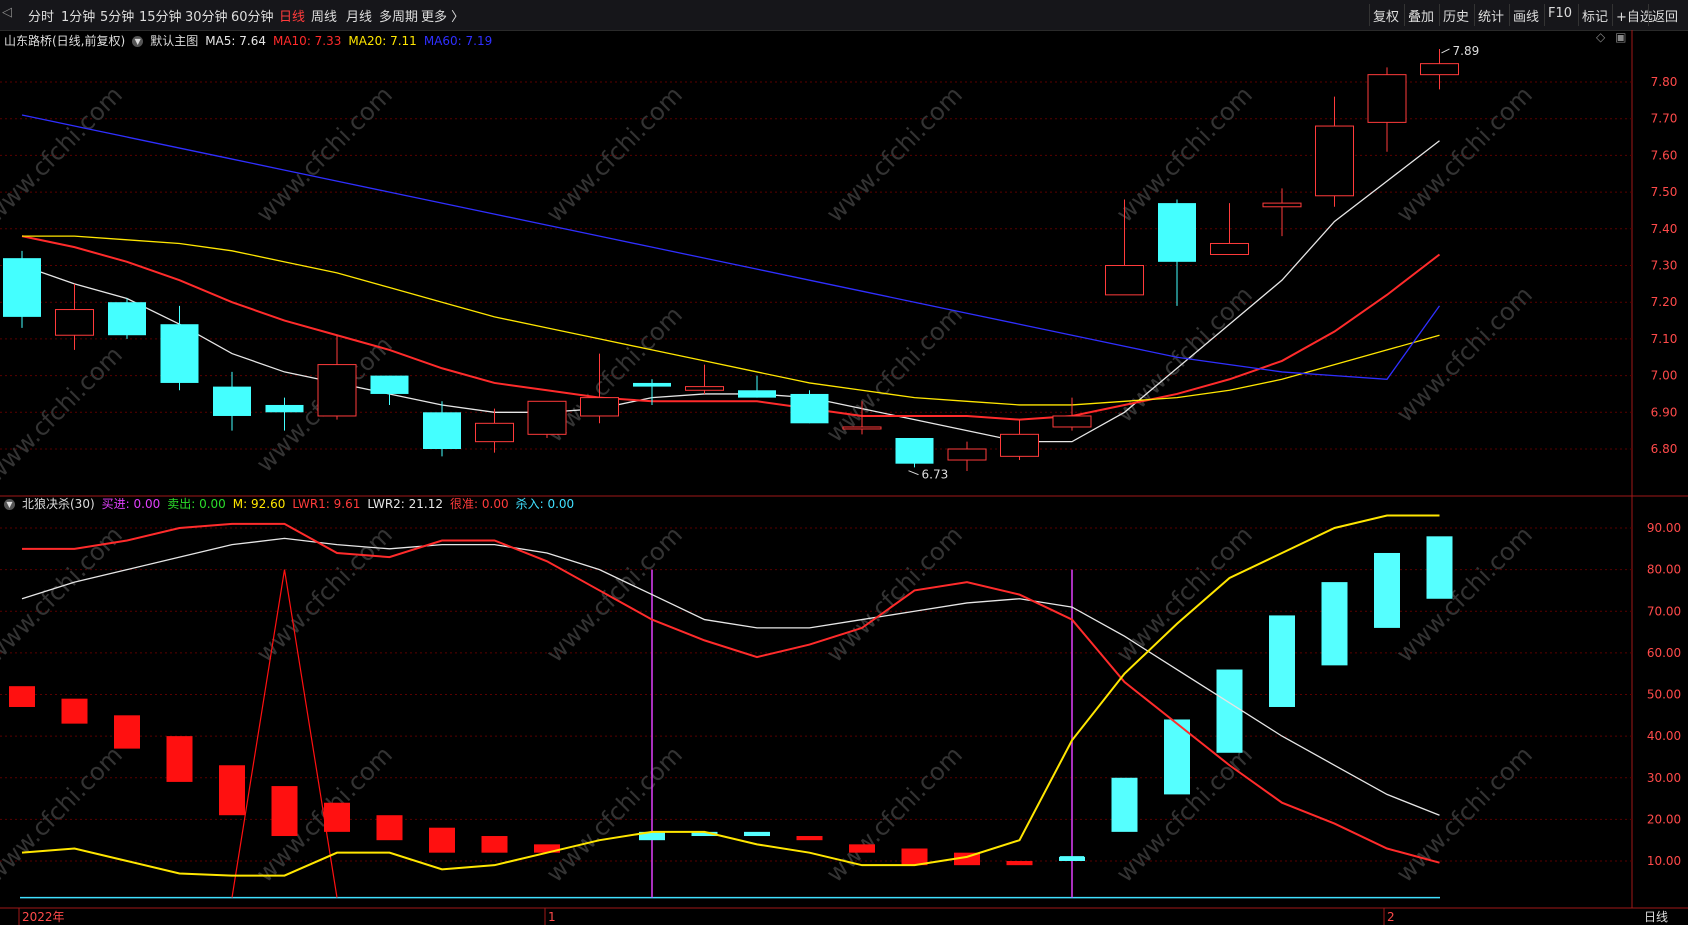 Image resolution: width=1688 pixels, height=925 pixels. I want to click on indicator-tick-label: 80.00, so click(1664, 570).